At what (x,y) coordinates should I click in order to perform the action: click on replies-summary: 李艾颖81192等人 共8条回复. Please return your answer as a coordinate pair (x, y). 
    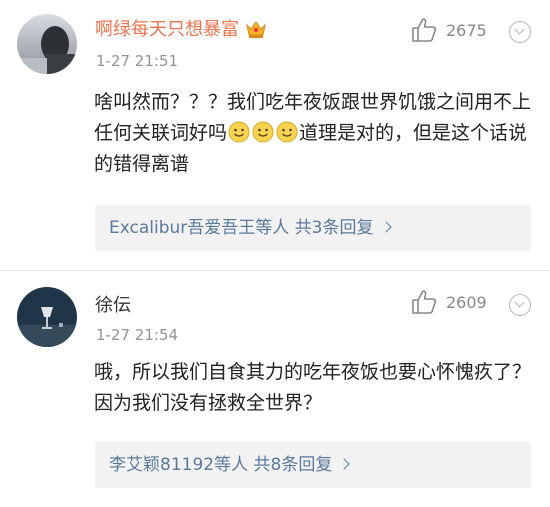
    Looking at the image, I should click on (313, 465).